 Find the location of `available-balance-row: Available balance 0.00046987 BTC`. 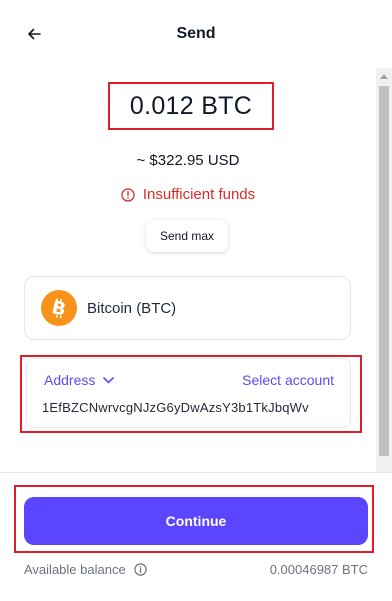

available-balance-row: Available balance 0.00046987 BTC is located at coordinates (196, 569).